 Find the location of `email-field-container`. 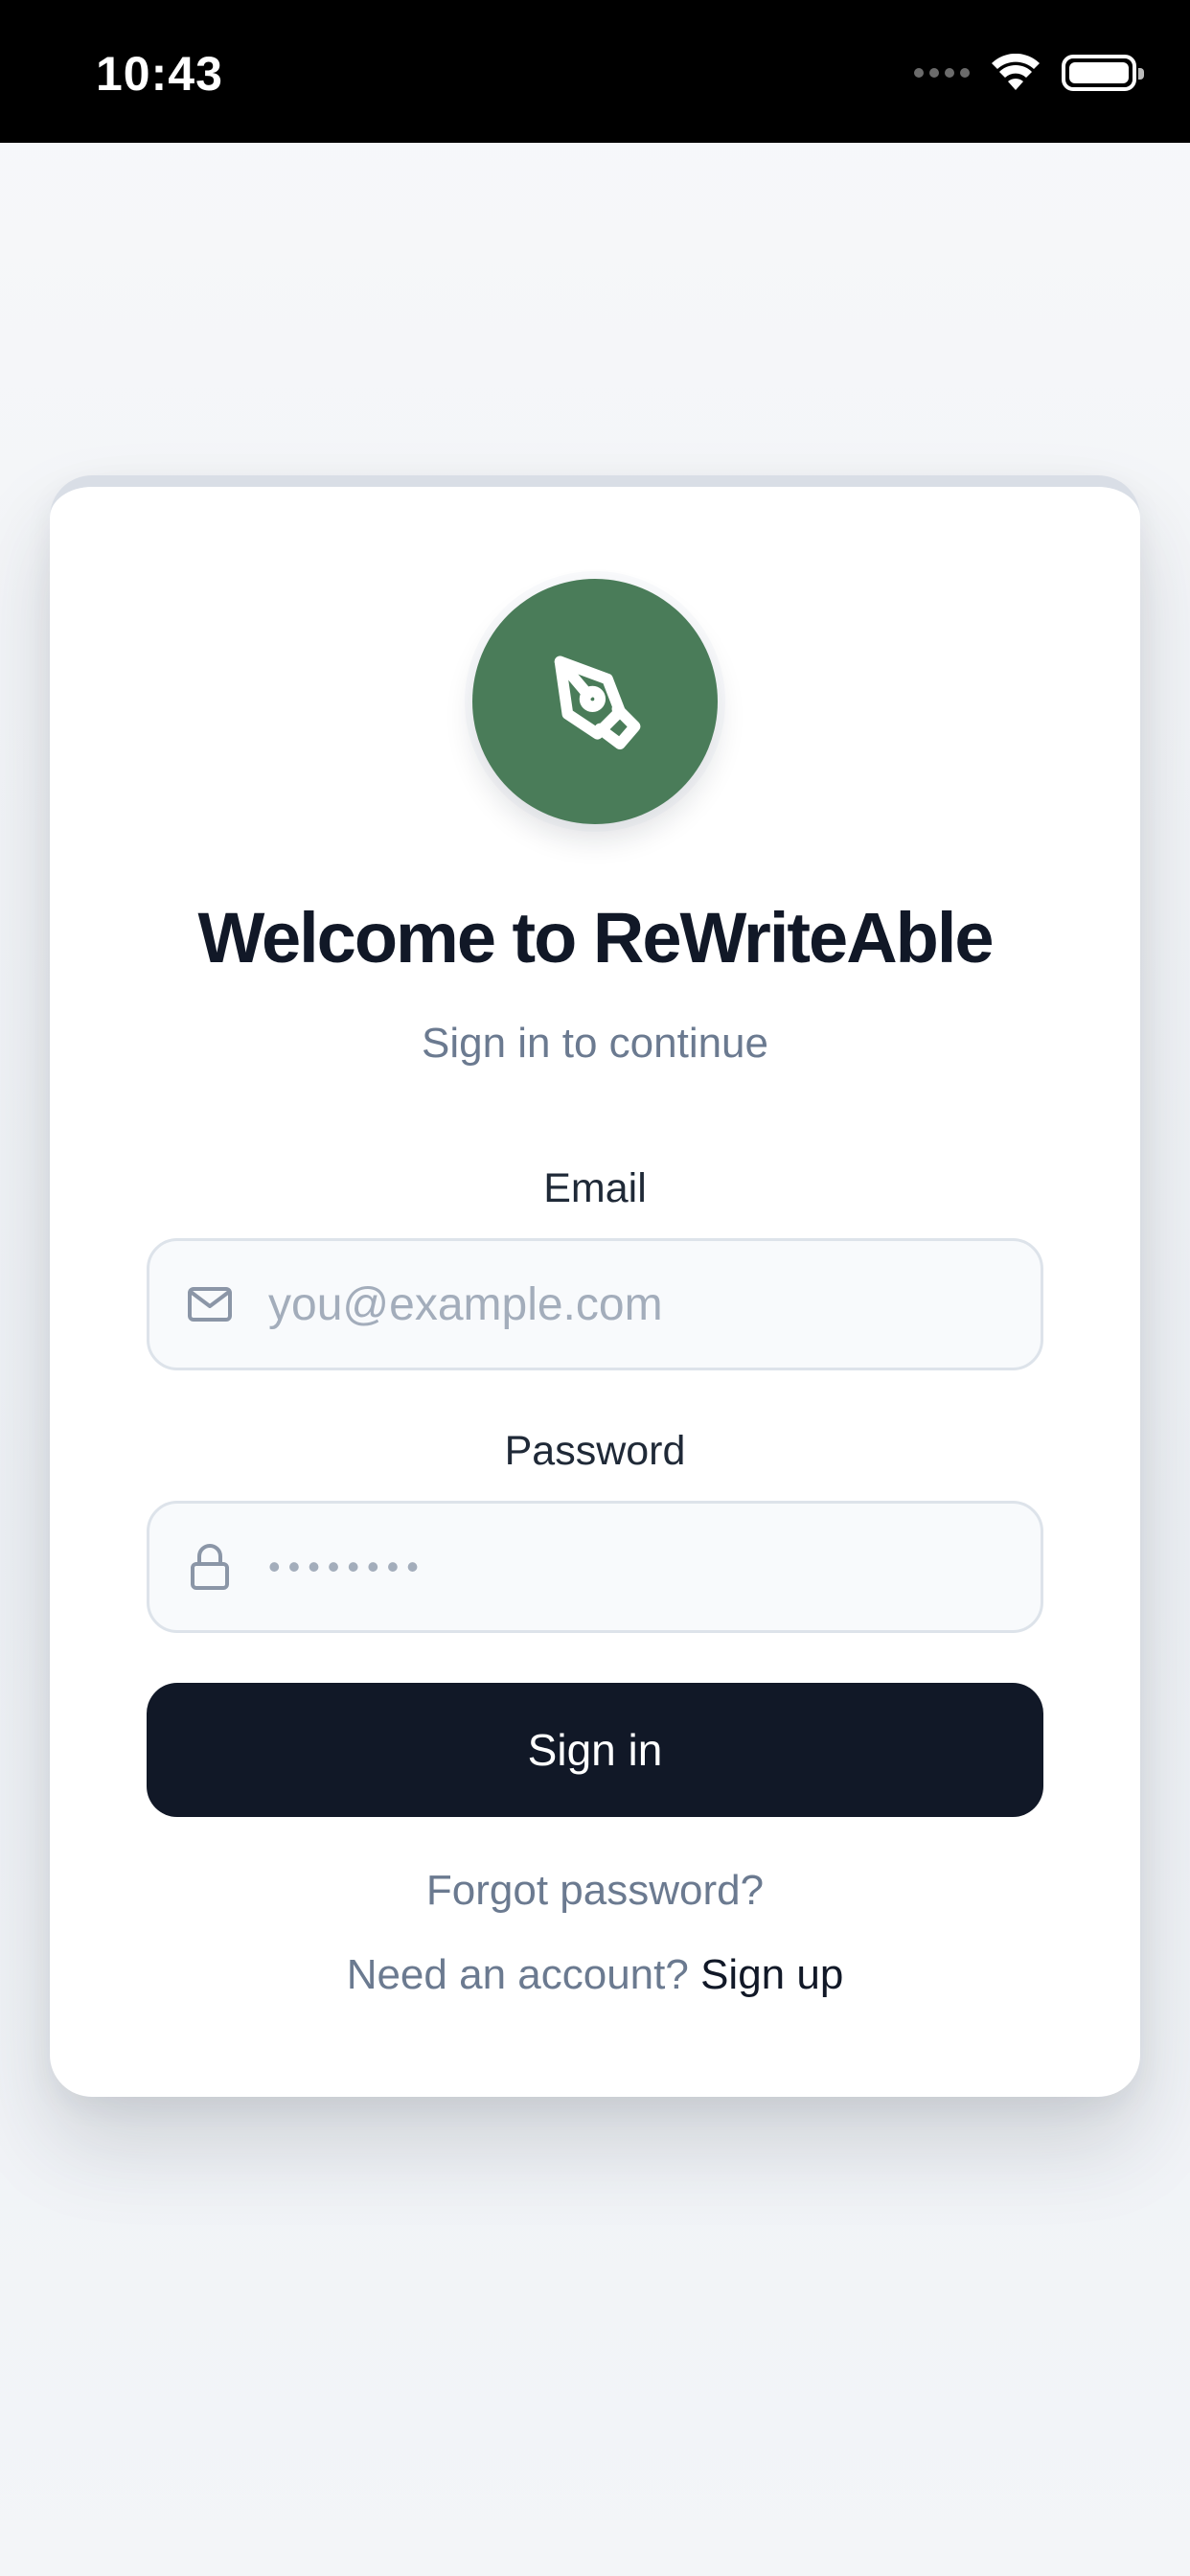

email-field-container is located at coordinates (595, 1304).